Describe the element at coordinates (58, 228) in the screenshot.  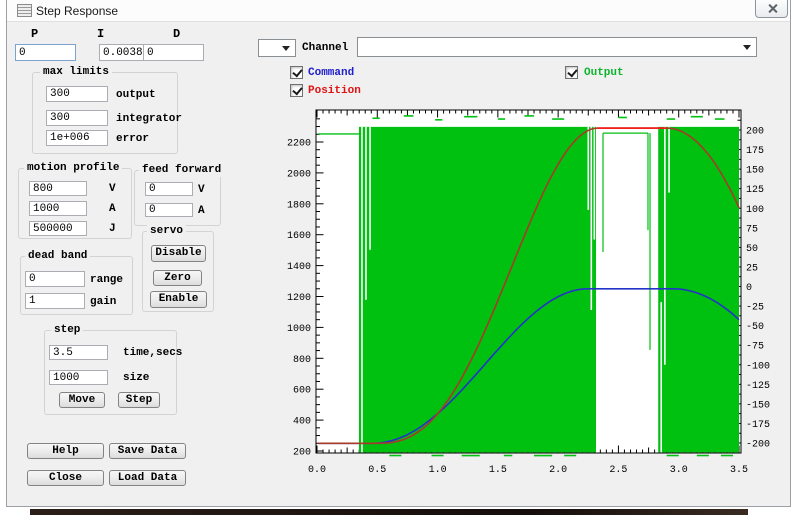
I see `jerk-input` at that location.